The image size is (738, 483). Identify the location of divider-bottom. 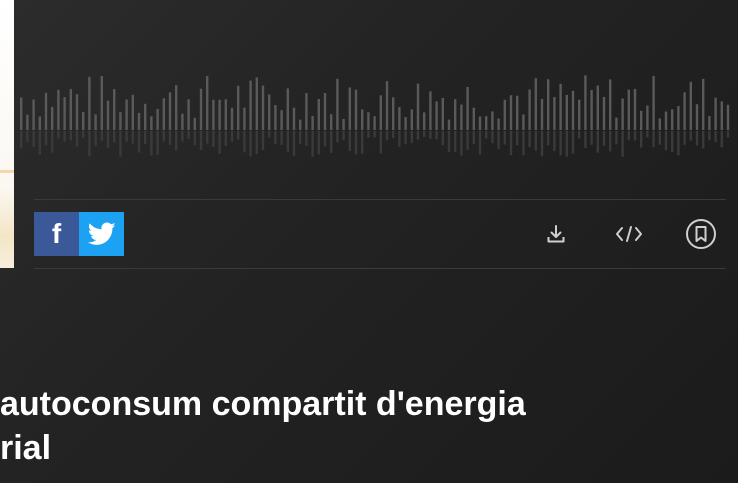
(380, 268).